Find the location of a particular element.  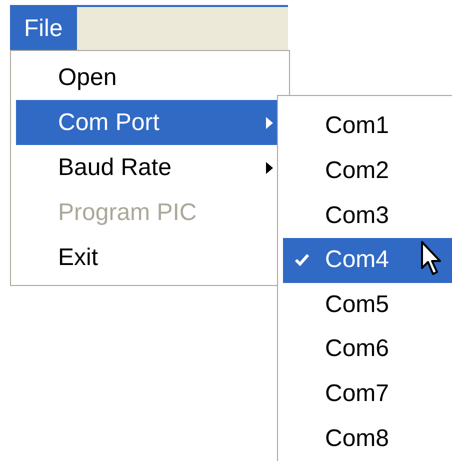

menu-item: Open is located at coordinates (146, 77).